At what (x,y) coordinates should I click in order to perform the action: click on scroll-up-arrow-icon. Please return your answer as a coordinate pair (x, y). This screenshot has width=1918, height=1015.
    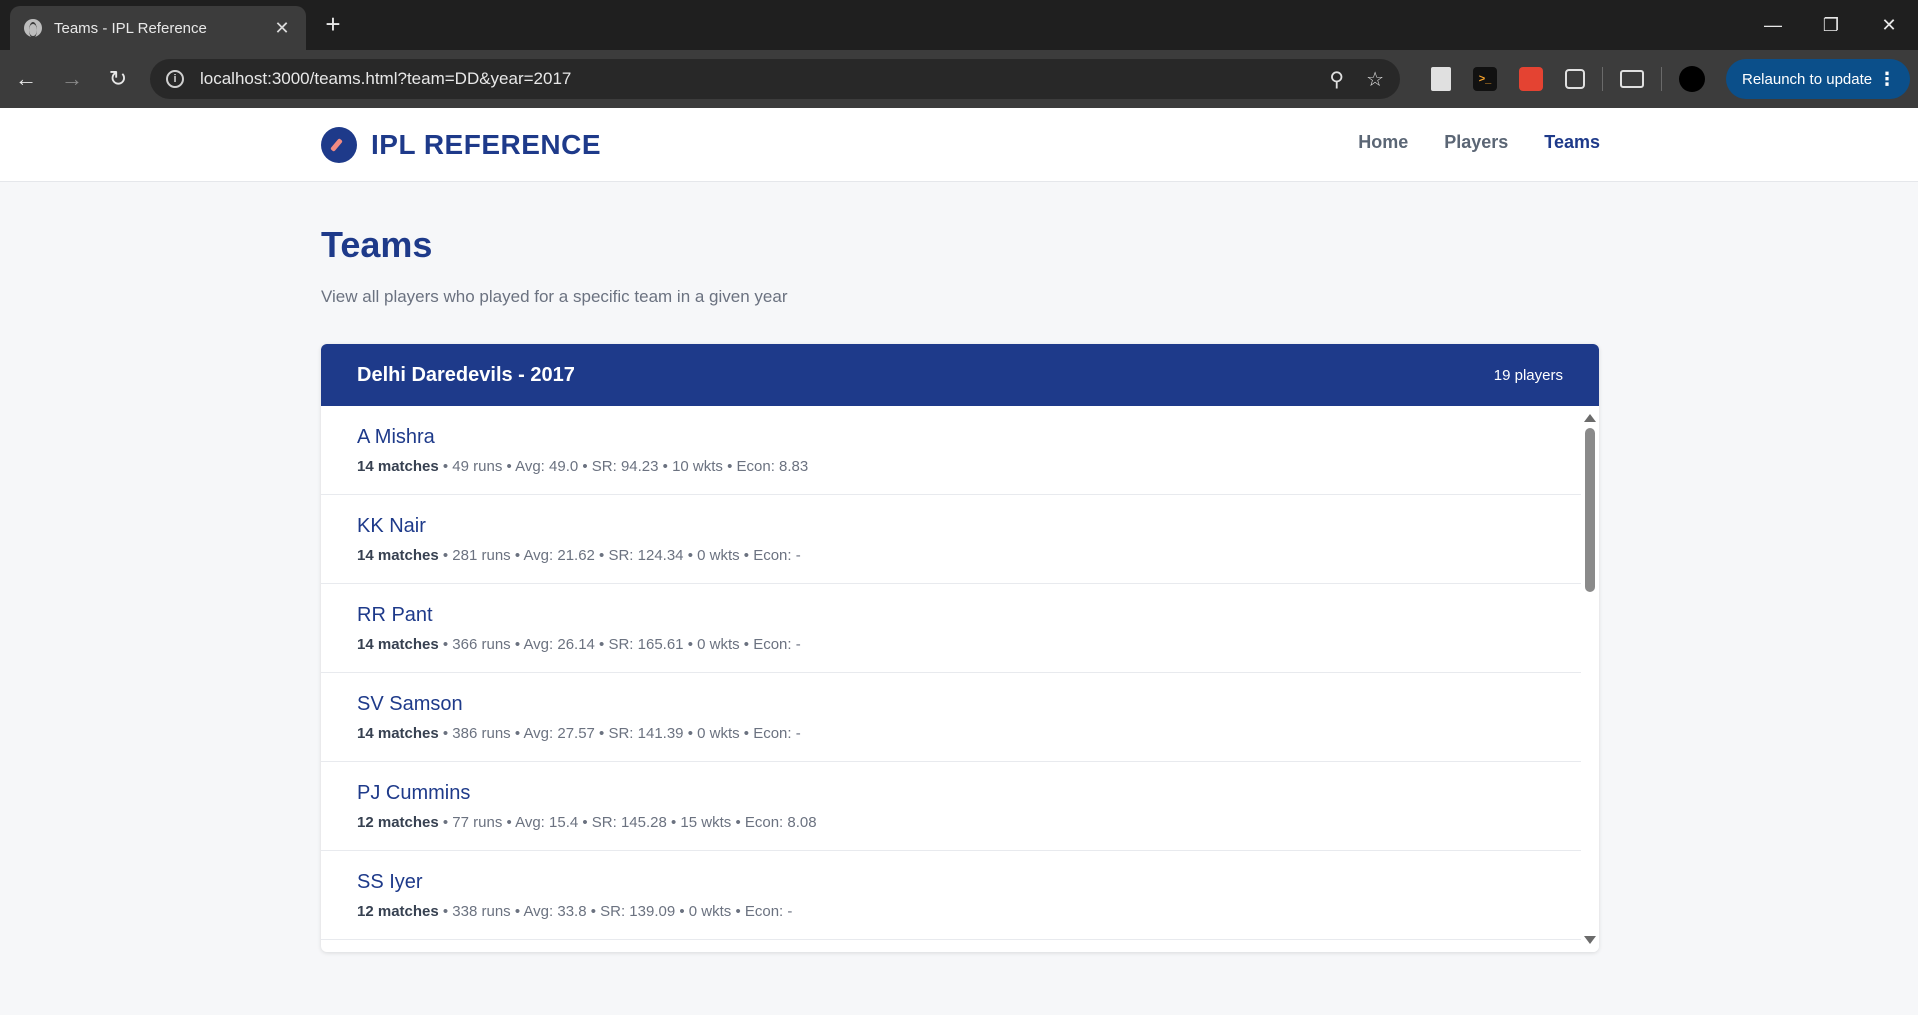
    Looking at the image, I should click on (1590, 418).